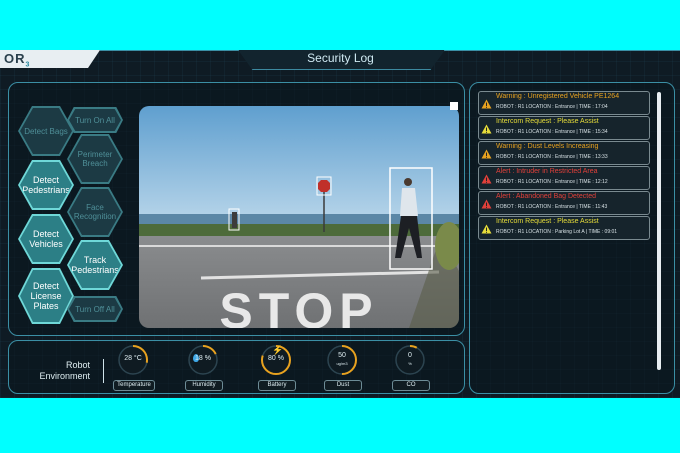 The image size is (680, 453). Describe the element at coordinates (95, 309) in the screenshot. I see `turn-off-all-button: Turn Off All` at that location.